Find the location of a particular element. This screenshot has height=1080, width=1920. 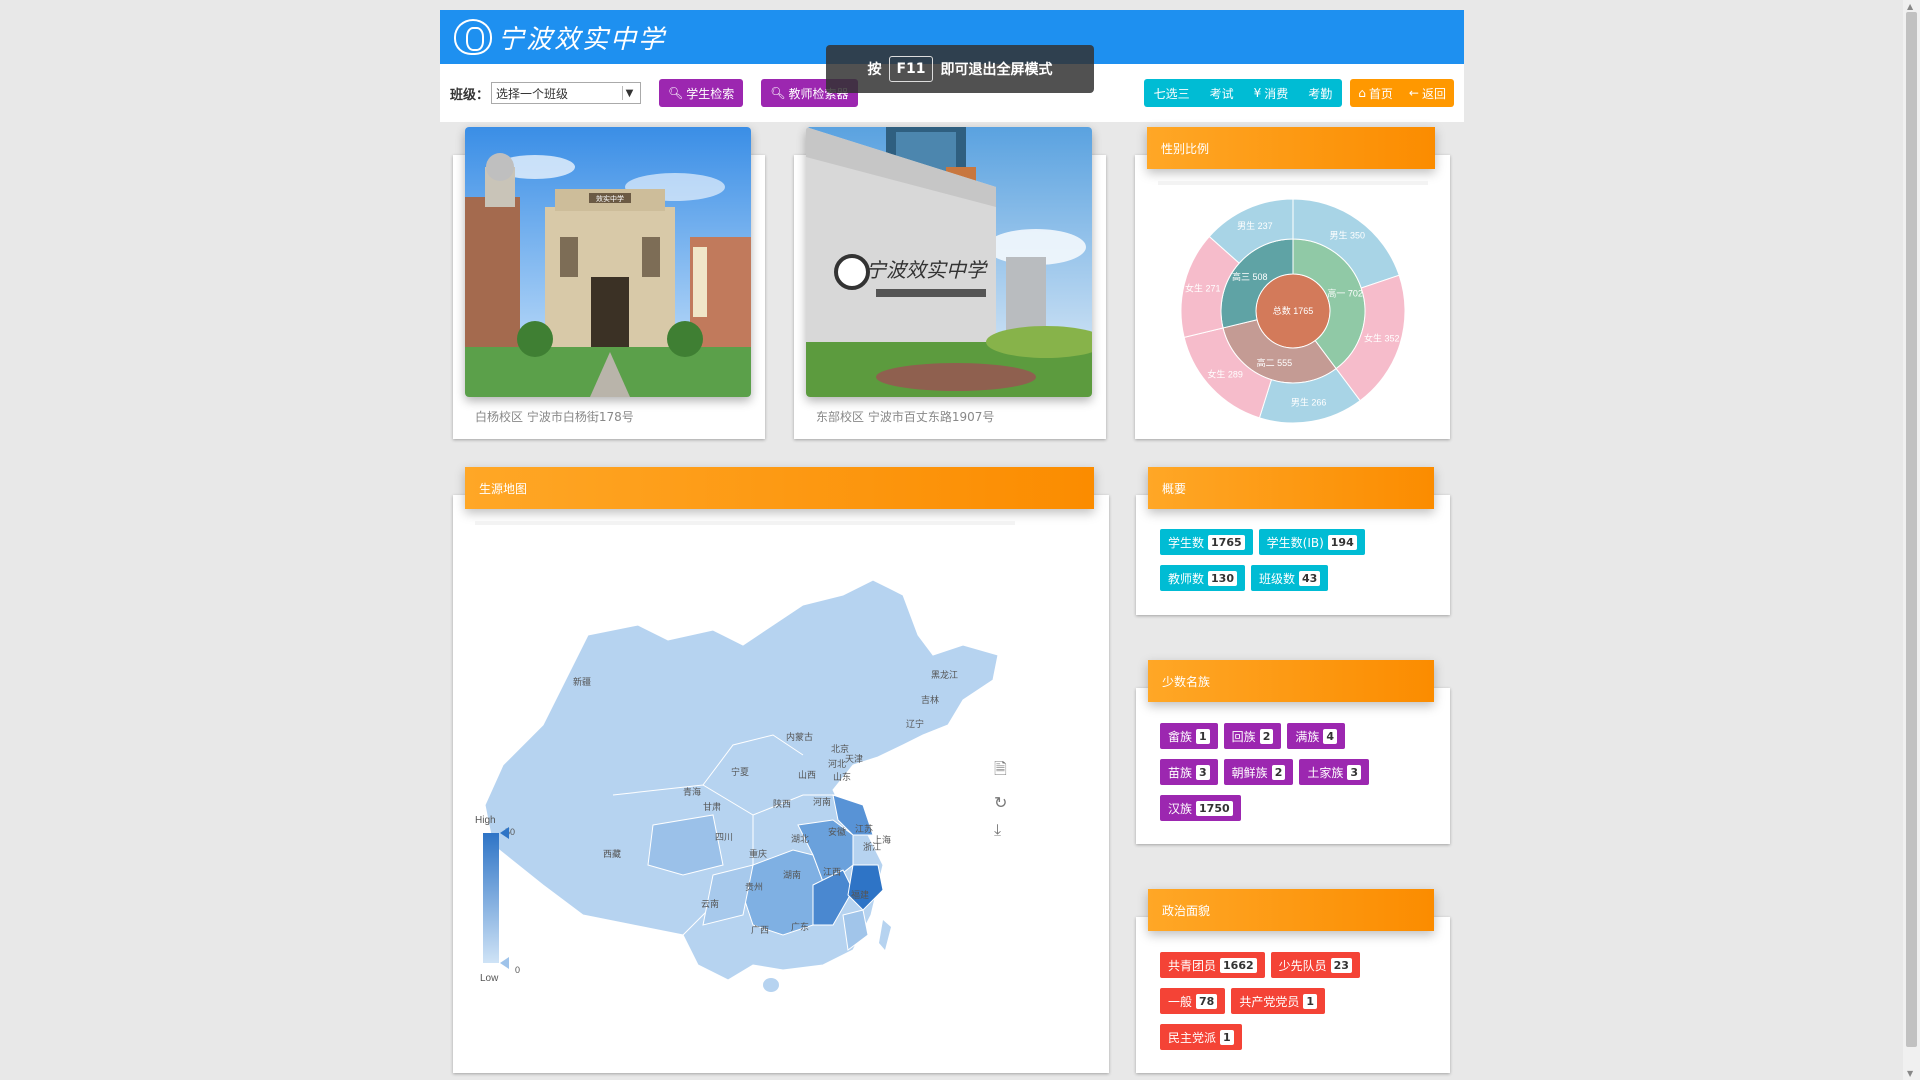

province-label: 湖南 is located at coordinates (792, 874).